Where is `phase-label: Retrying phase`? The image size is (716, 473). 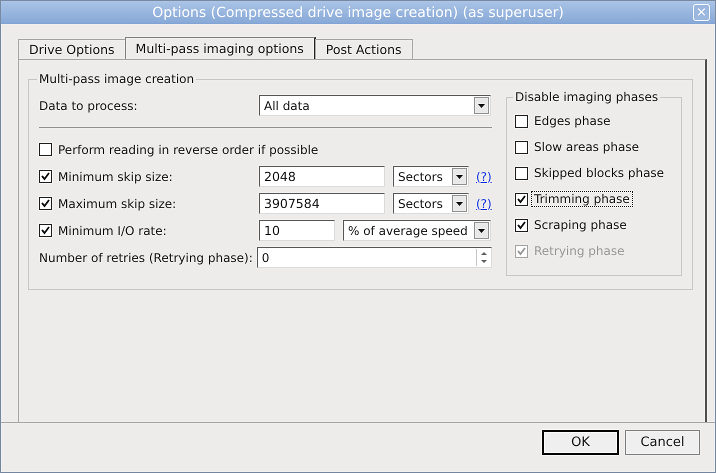 phase-label: Retrying phase is located at coordinates (579, 251).